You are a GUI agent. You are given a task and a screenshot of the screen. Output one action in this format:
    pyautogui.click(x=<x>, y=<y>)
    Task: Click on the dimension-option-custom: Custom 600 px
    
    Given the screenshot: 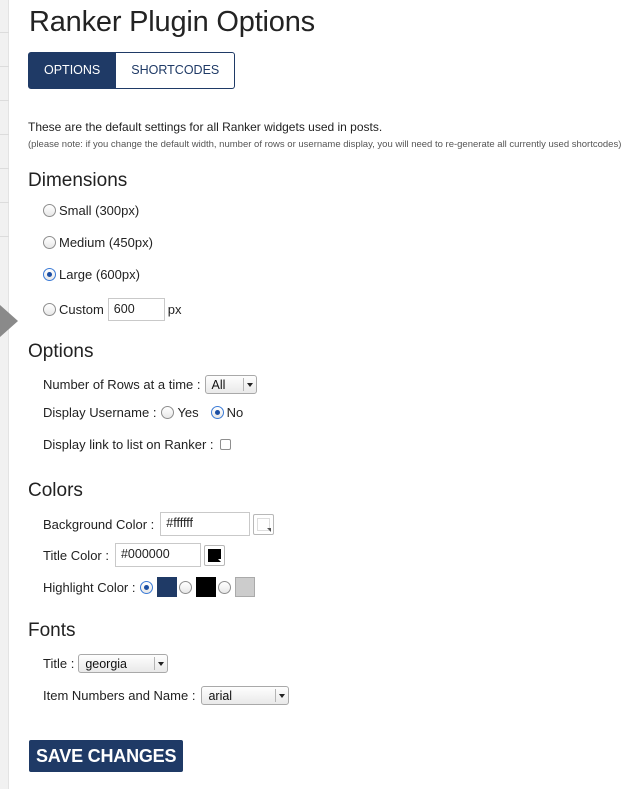 What is the action you would take?
    pyautogui.click(x=112, y=309)
    